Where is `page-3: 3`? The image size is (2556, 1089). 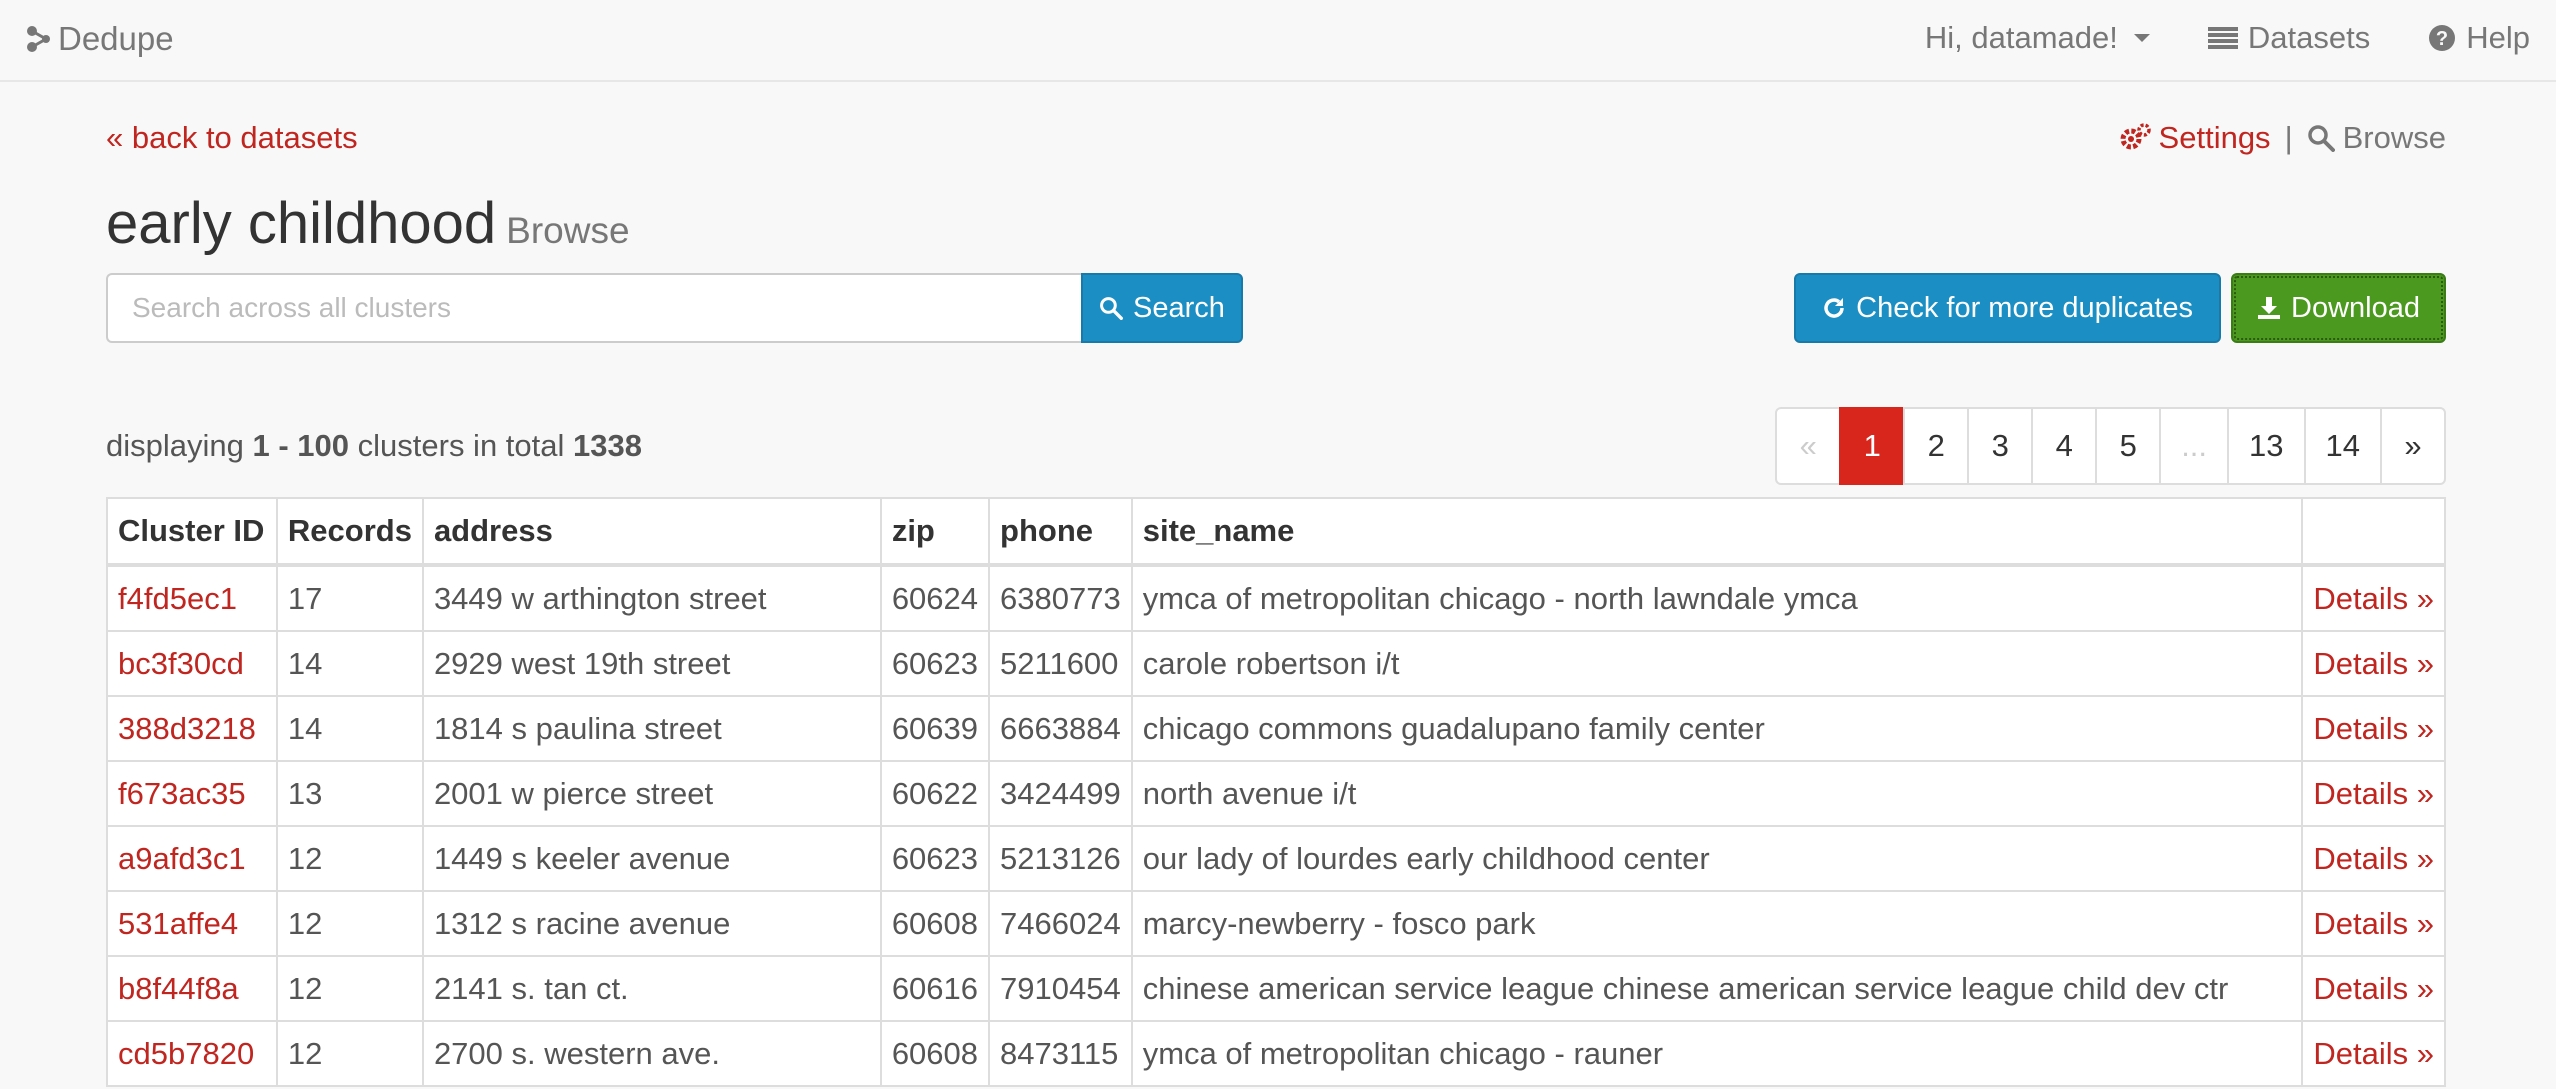 page-3: 3 is located at coordinates (2000, 446).